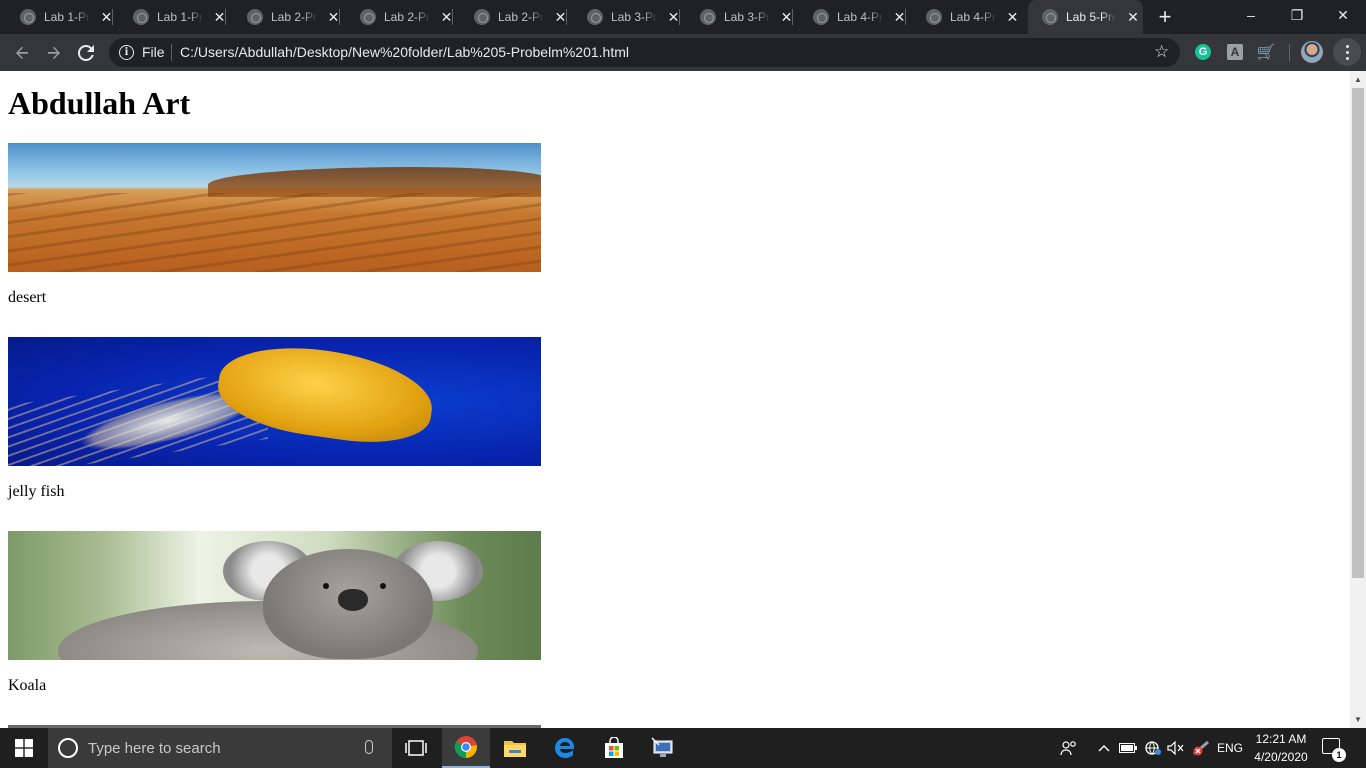 This screenshot has height=768, width=1366. I want to click on store-button, so click(614, 748).